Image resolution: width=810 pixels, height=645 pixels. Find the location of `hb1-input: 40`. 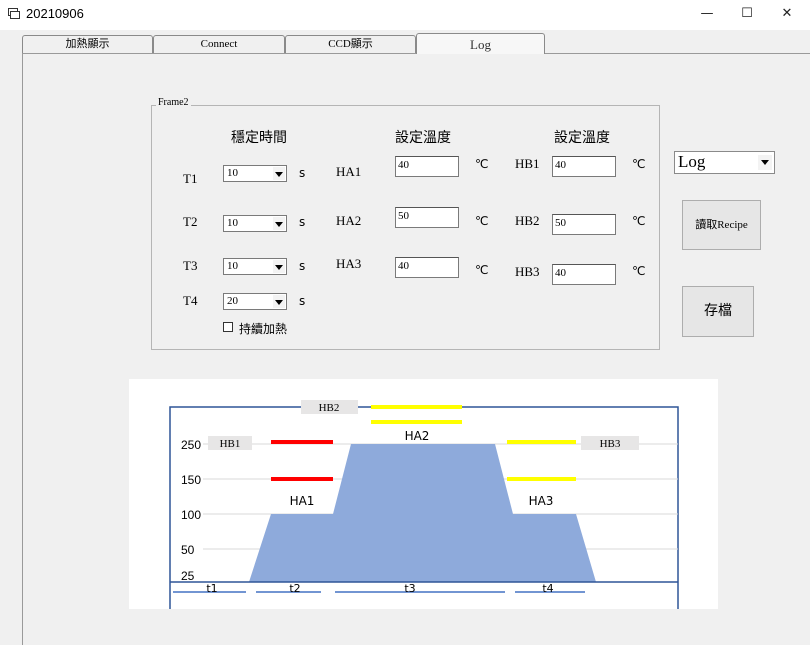

hb1-input: 40 is located at coordinates (584, 166).